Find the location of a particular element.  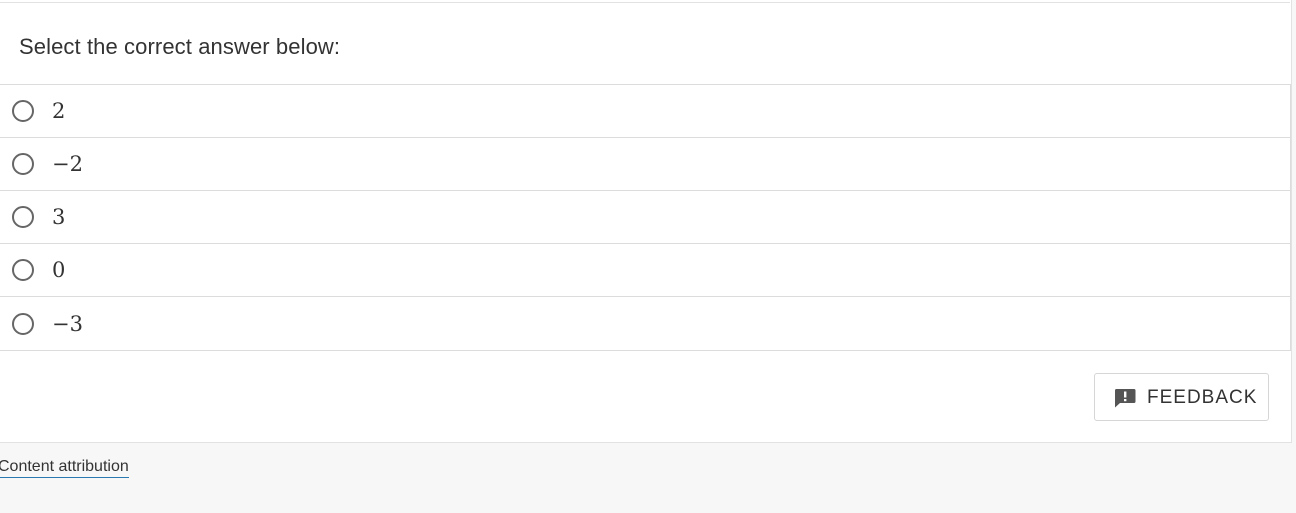

answer-option-label: −3 is located at coordinates (67, 323).